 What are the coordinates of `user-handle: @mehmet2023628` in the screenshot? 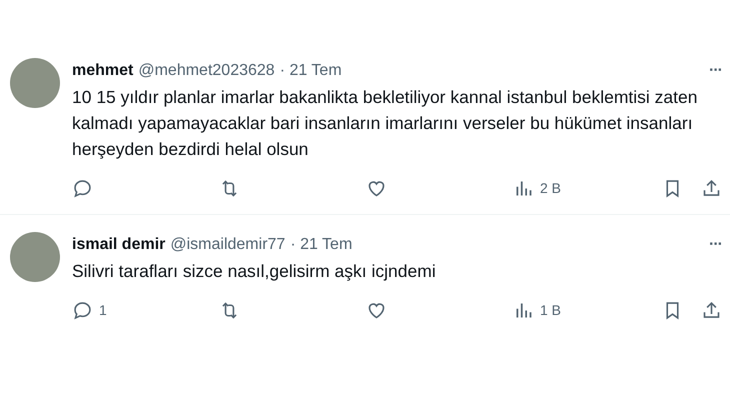 It's located at (206, 71).